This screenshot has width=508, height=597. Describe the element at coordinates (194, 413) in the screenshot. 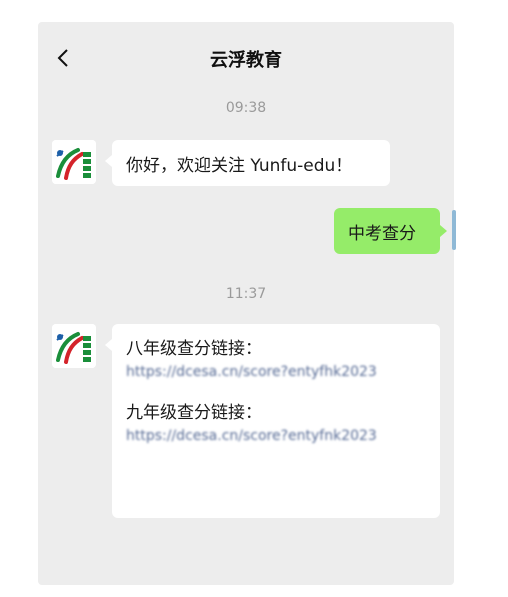

I see `grade9-label: 九年级查分链接：` at that location.